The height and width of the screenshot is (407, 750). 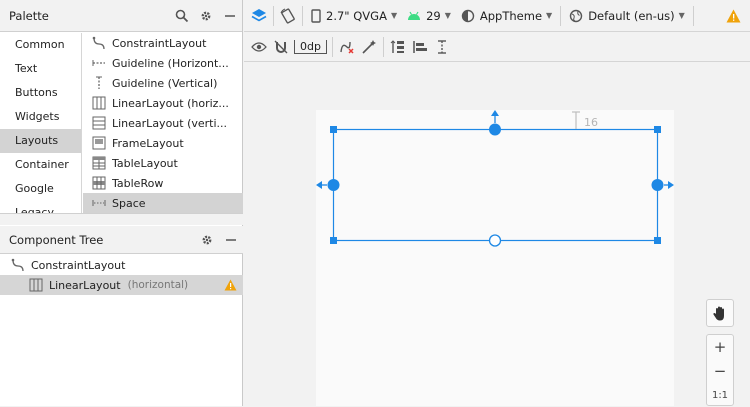 I want to click on linear-vertical-icon, so click(x=99, y=123).